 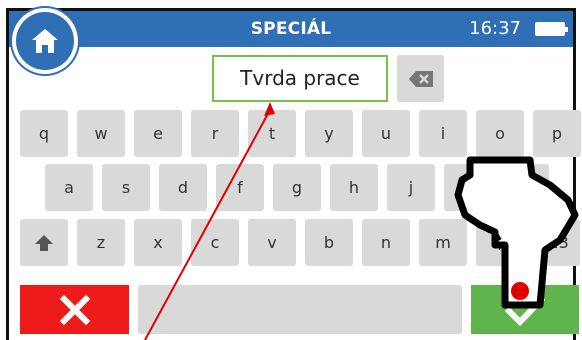 I want to click on header-bar: SPECIÁL 16:37, so click(x=291, y=29).